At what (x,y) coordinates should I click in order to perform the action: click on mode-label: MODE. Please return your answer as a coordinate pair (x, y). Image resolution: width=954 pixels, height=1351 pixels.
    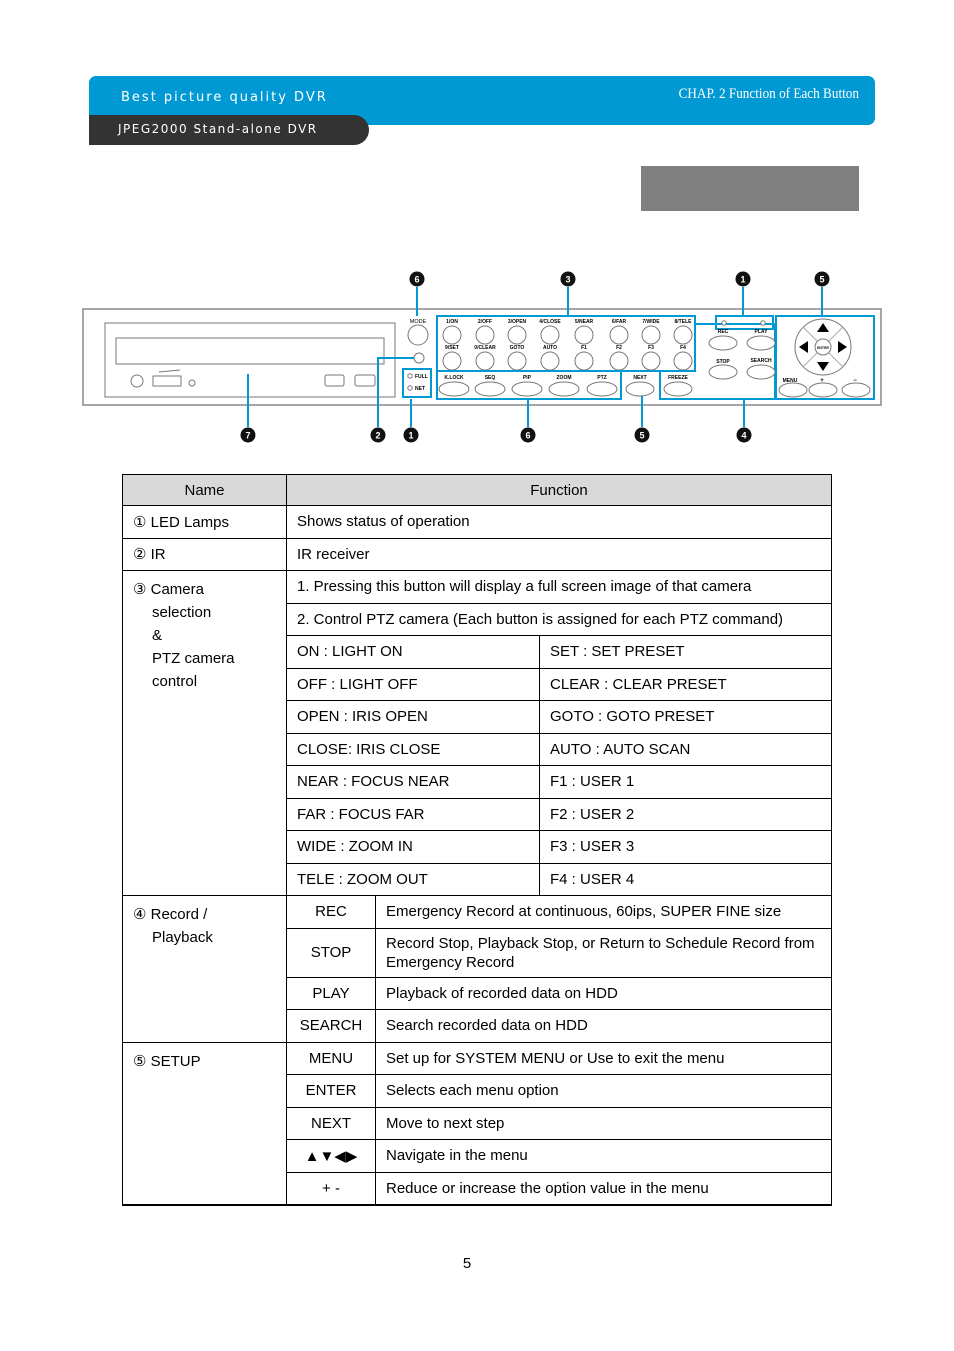
    Looking at the image, I should click on (418, 322).